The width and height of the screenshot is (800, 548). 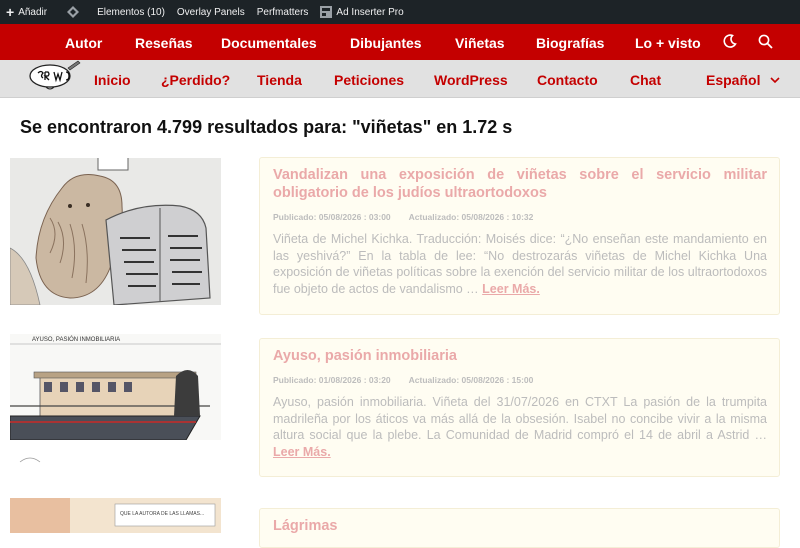 I want to click on sub-nav-perdido: ¿Perdido?, so click(x=195, y=80).